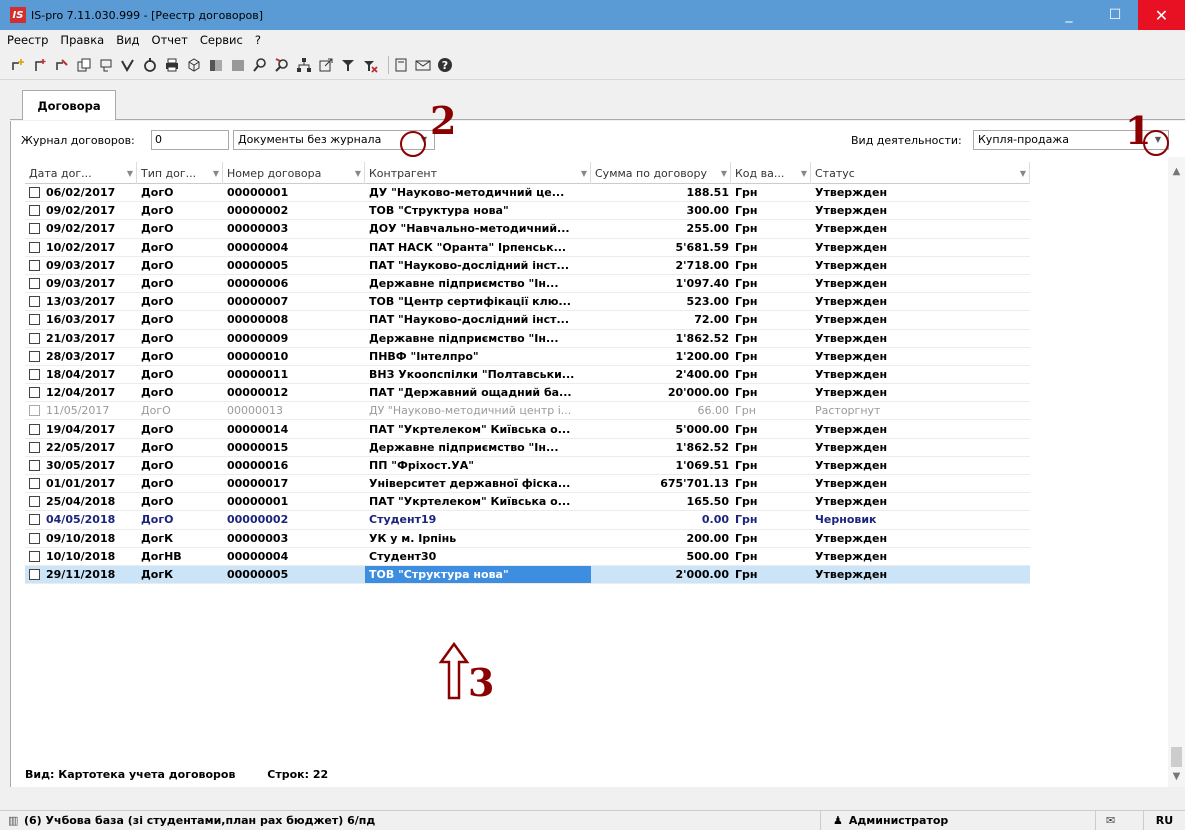 The image size is (1185, 830). Describe the element at coordinates (1161, 15) in the screenshot. I see `close-button: ✕` at that location.